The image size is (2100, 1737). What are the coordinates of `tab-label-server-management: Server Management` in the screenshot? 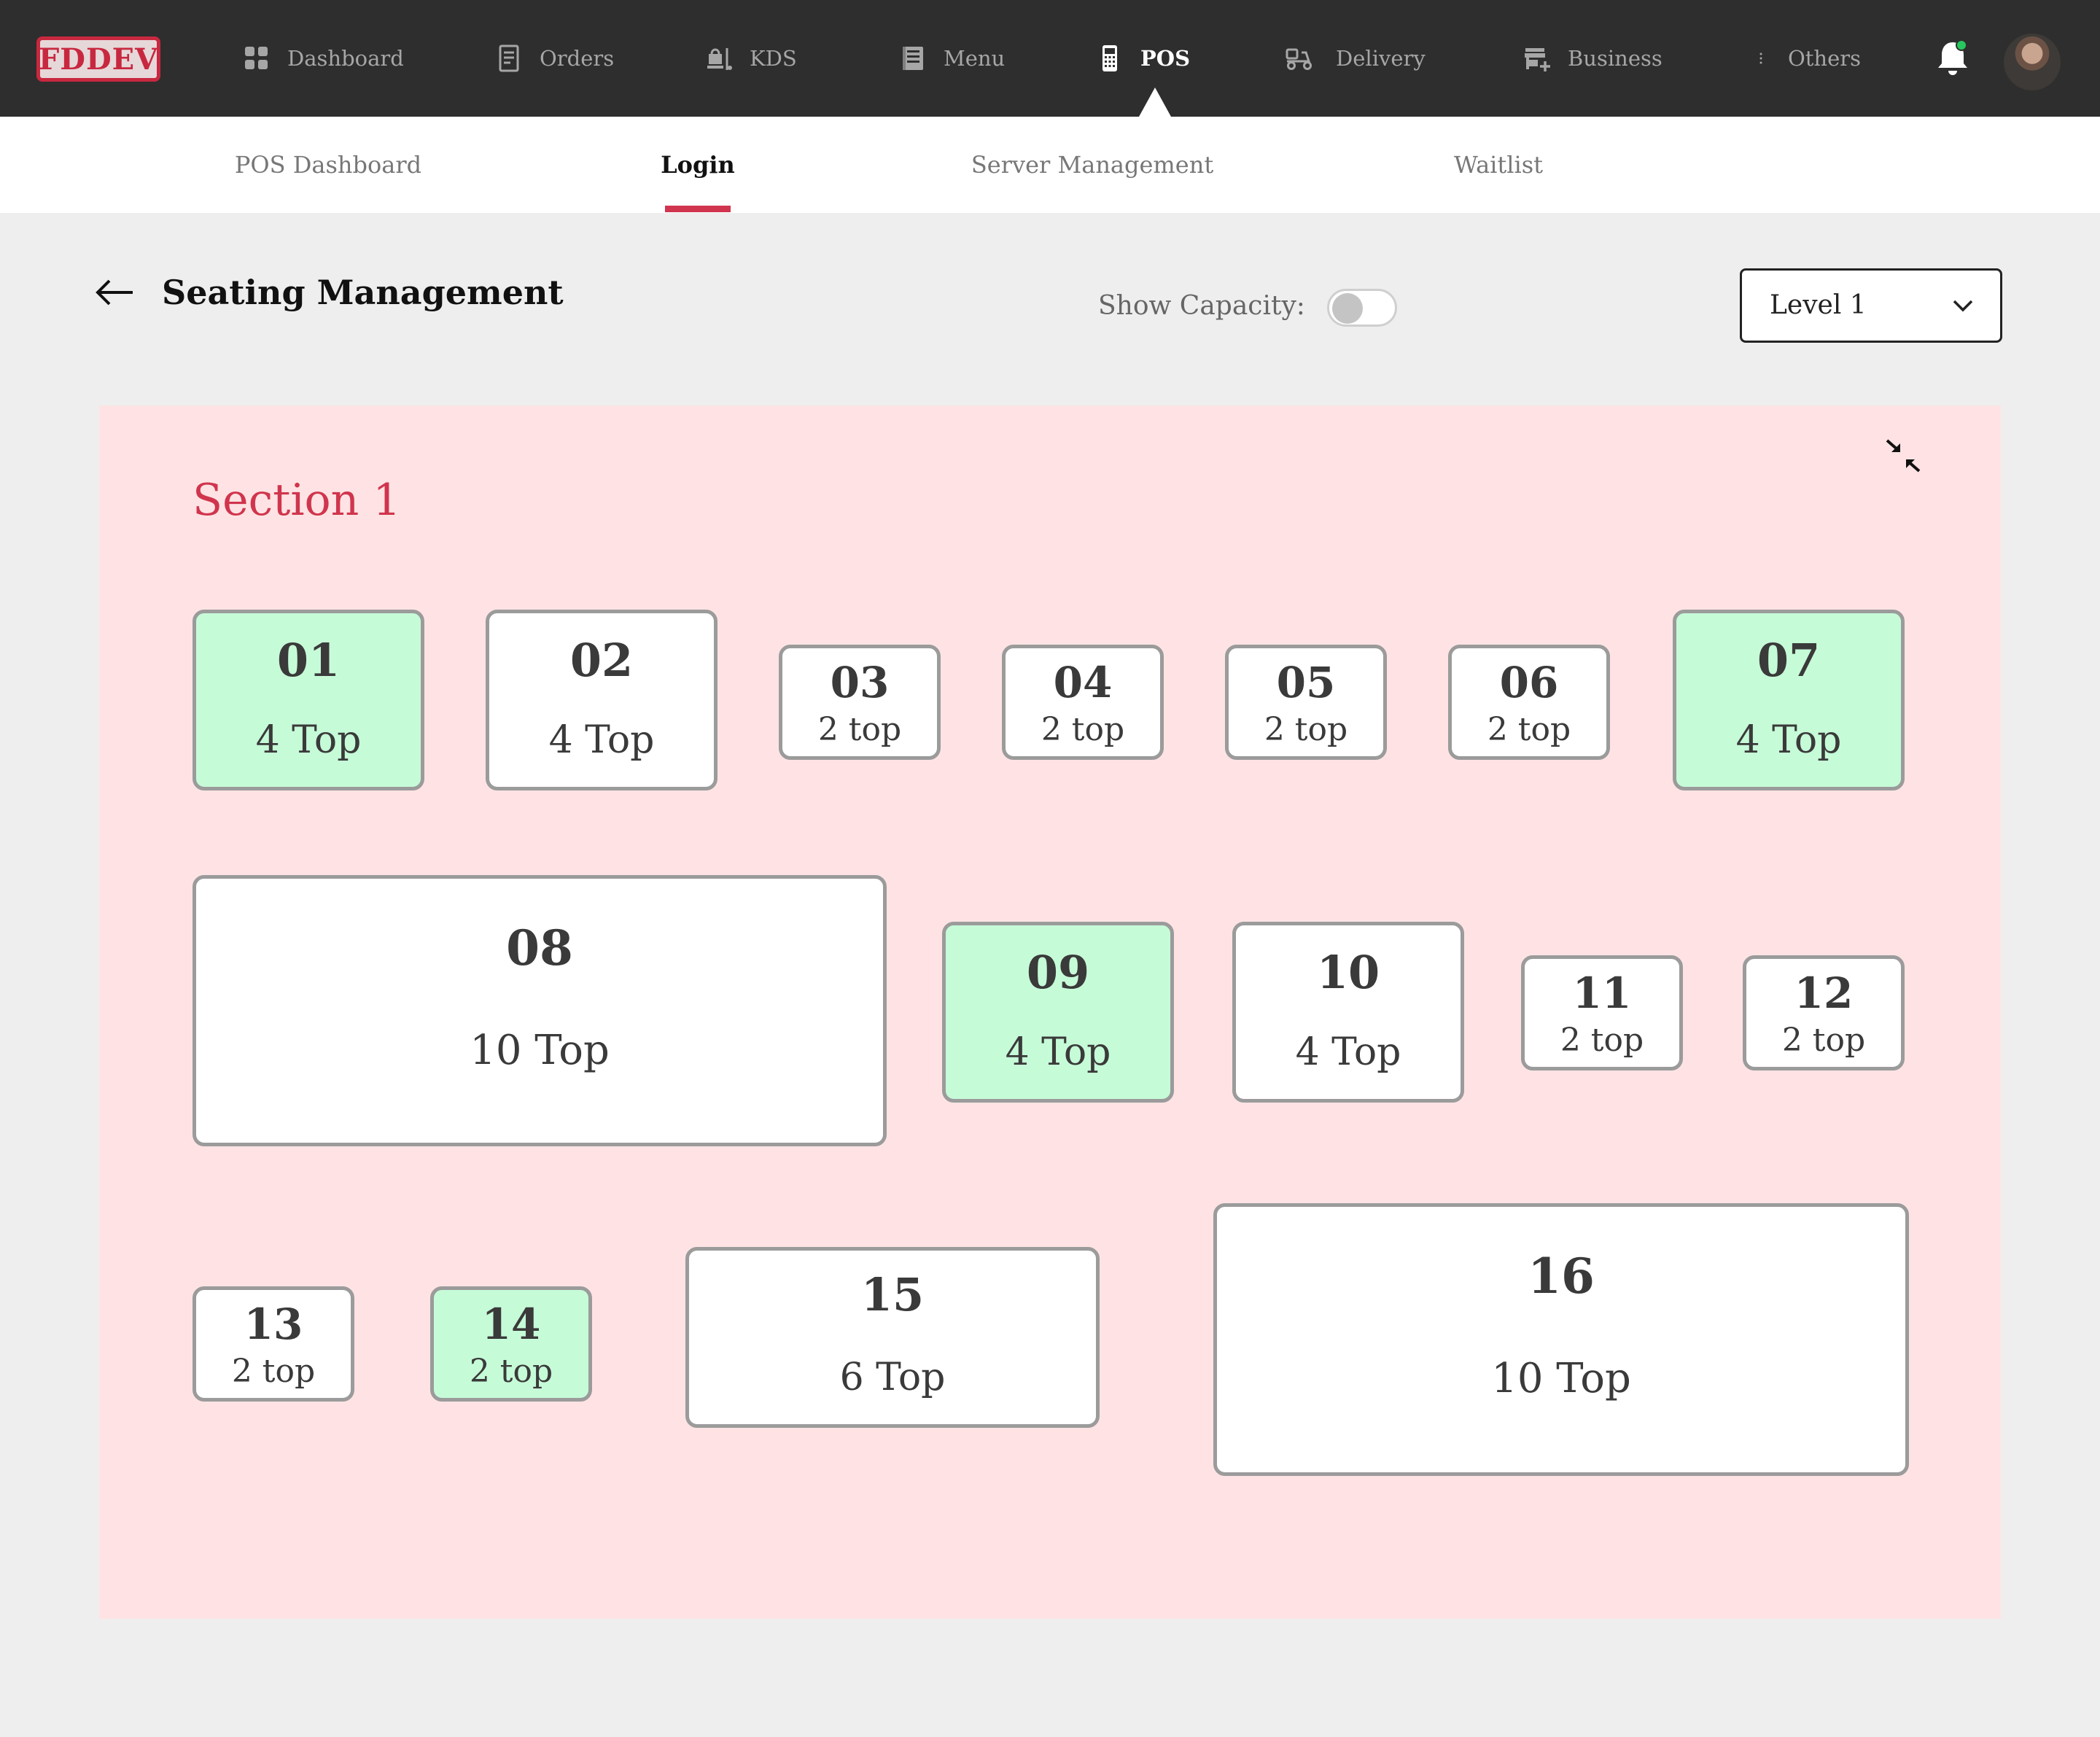 It's located at (1092, 165).